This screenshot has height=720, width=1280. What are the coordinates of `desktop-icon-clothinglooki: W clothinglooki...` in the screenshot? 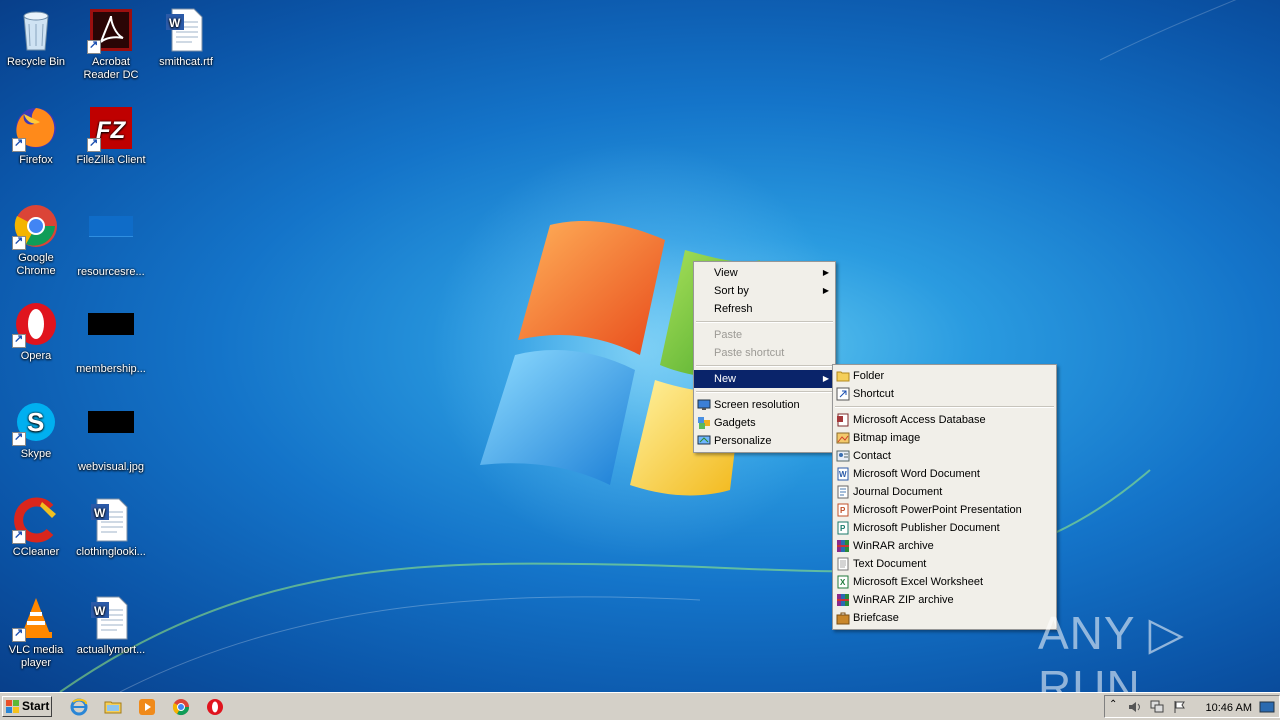 It's located at (111, 527).